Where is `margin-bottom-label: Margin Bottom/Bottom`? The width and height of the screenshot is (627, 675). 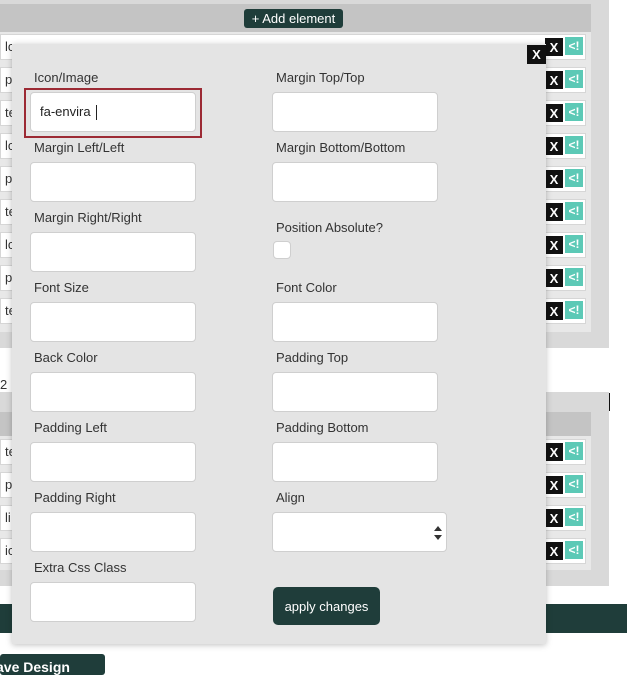 margin-bottom-label: Margin Bottom/Bottom is located at coordinates (341, 147).